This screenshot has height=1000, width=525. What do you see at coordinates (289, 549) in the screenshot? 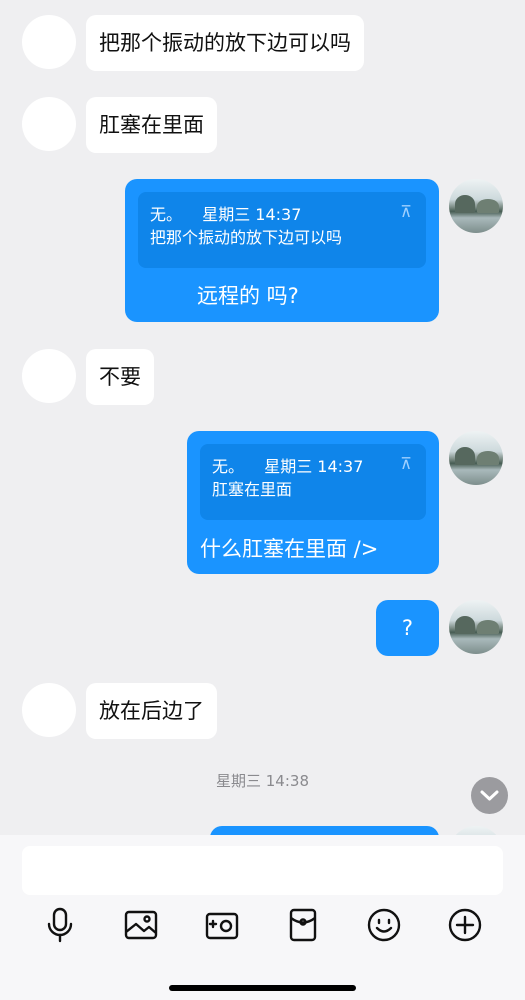
I see `message-text: 什么肛塞在里面 />` at bounding box center [289, 549].